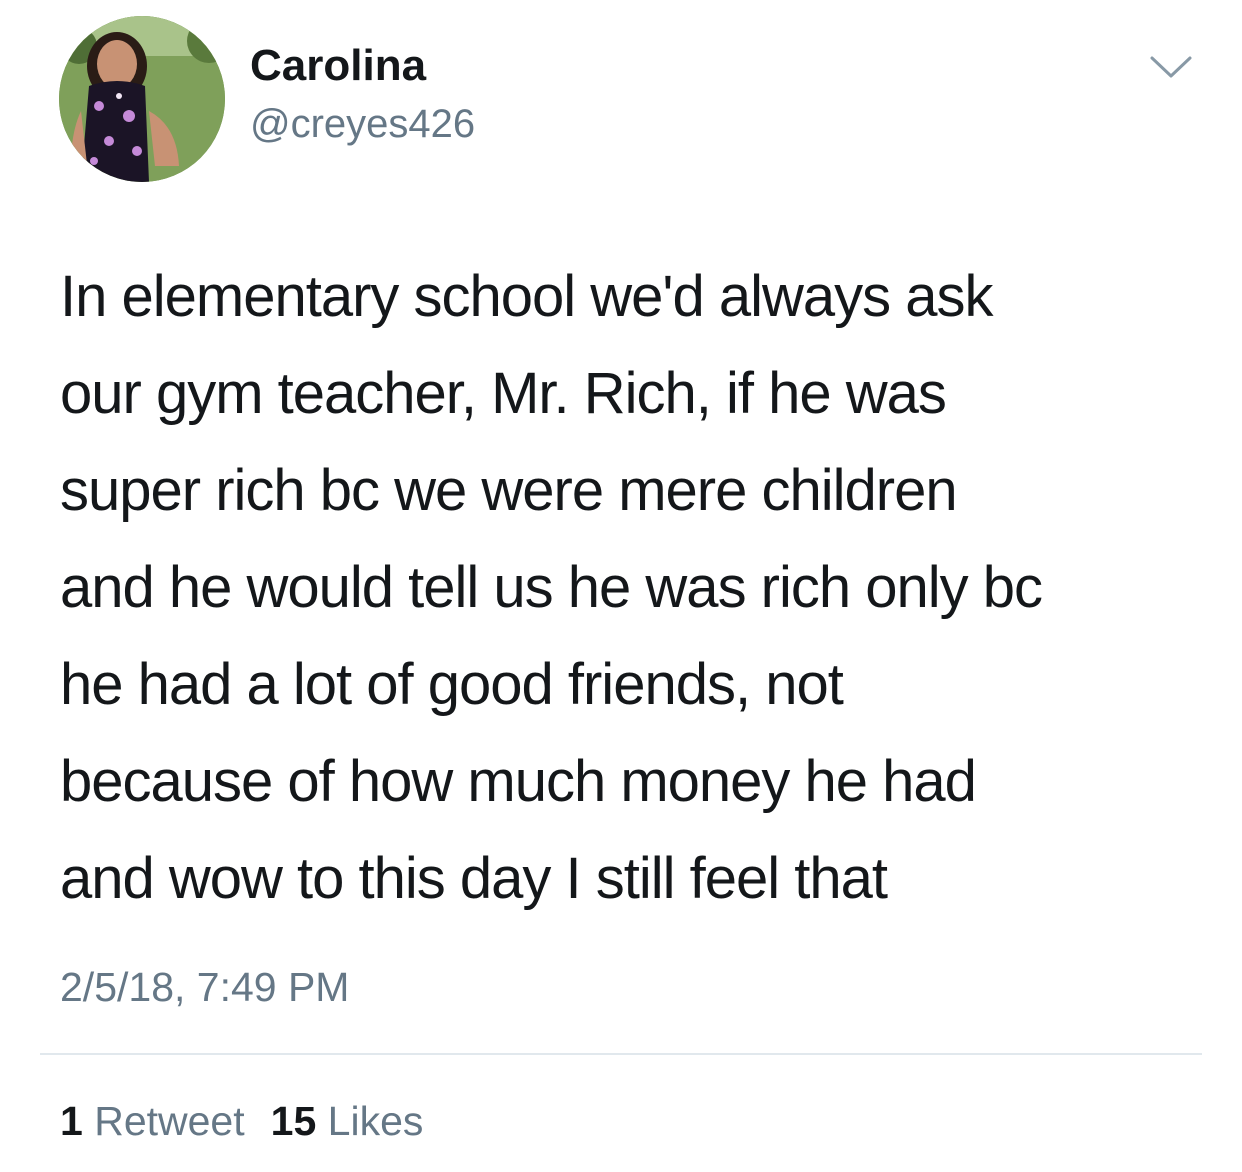 Image resolution: width=1242 pixels, height=1172 pixels. I want to click on tweet-stats: 1 Retweet 15 Likes, so click(241, 1121).